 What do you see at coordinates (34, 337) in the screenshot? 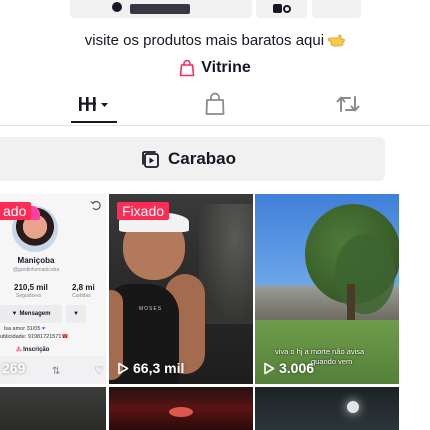
I see `profile-bio-line2: ublicidade: 91981721571☎` at bounding box center [34, 337].